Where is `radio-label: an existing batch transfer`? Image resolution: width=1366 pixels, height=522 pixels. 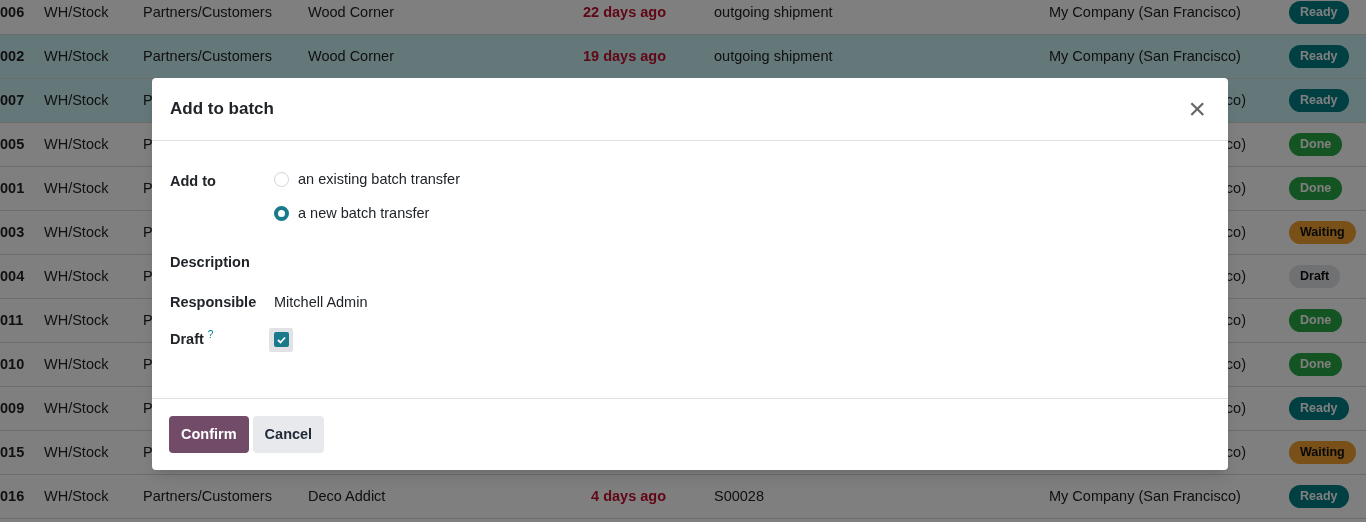
radio-label: an existing batch transfer is located at coordinates (379, 180).